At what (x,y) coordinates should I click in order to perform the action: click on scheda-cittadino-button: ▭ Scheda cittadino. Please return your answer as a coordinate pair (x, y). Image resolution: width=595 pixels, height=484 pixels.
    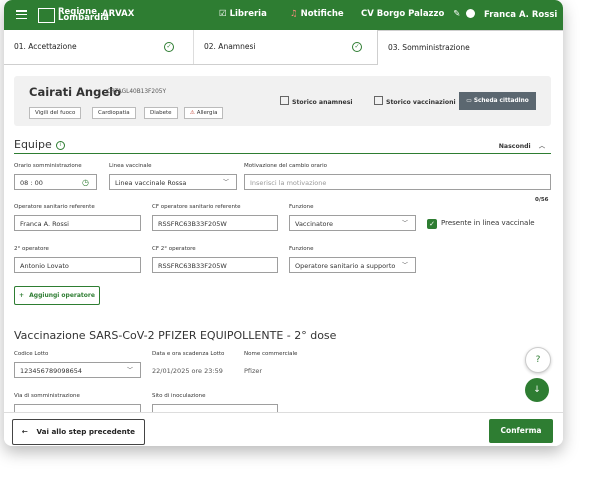
    Looking at the image, I should click on (497, 101).